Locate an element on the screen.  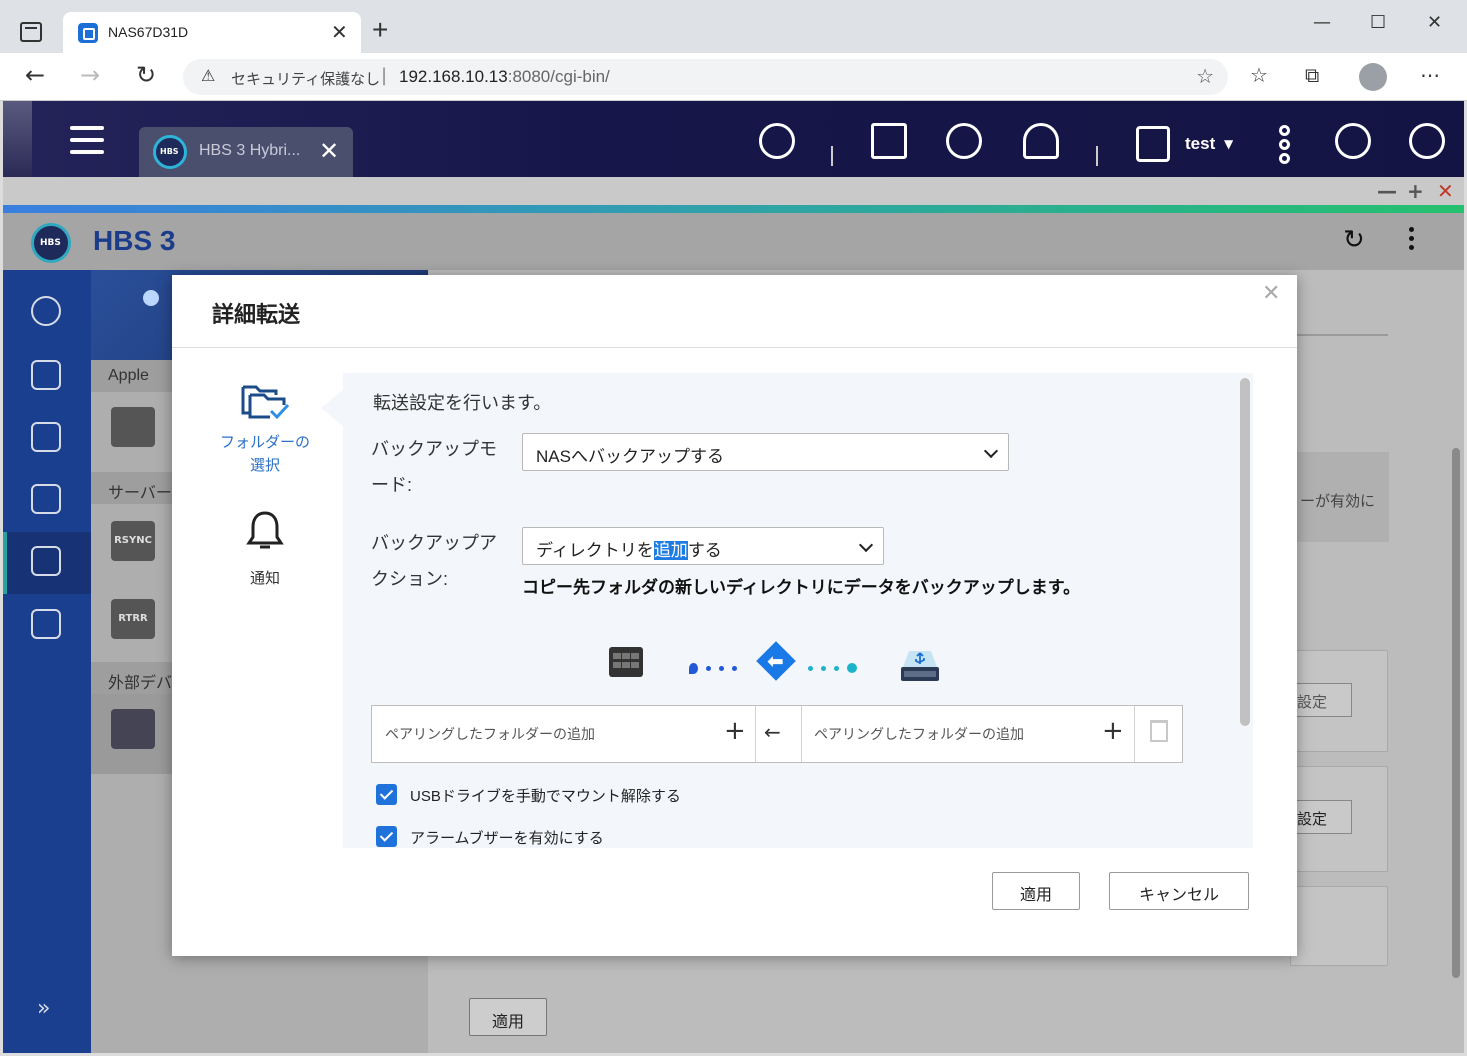
sidebar-item-services is located at coordinates (47, 563).